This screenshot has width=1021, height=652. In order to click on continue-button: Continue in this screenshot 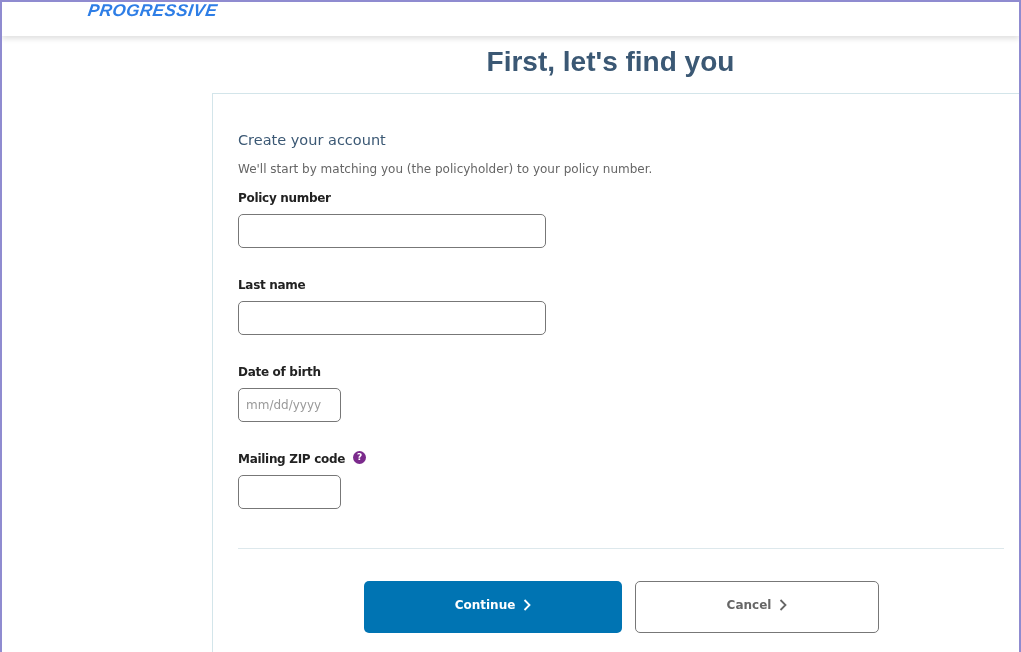, I will do `click(493, 607)`.